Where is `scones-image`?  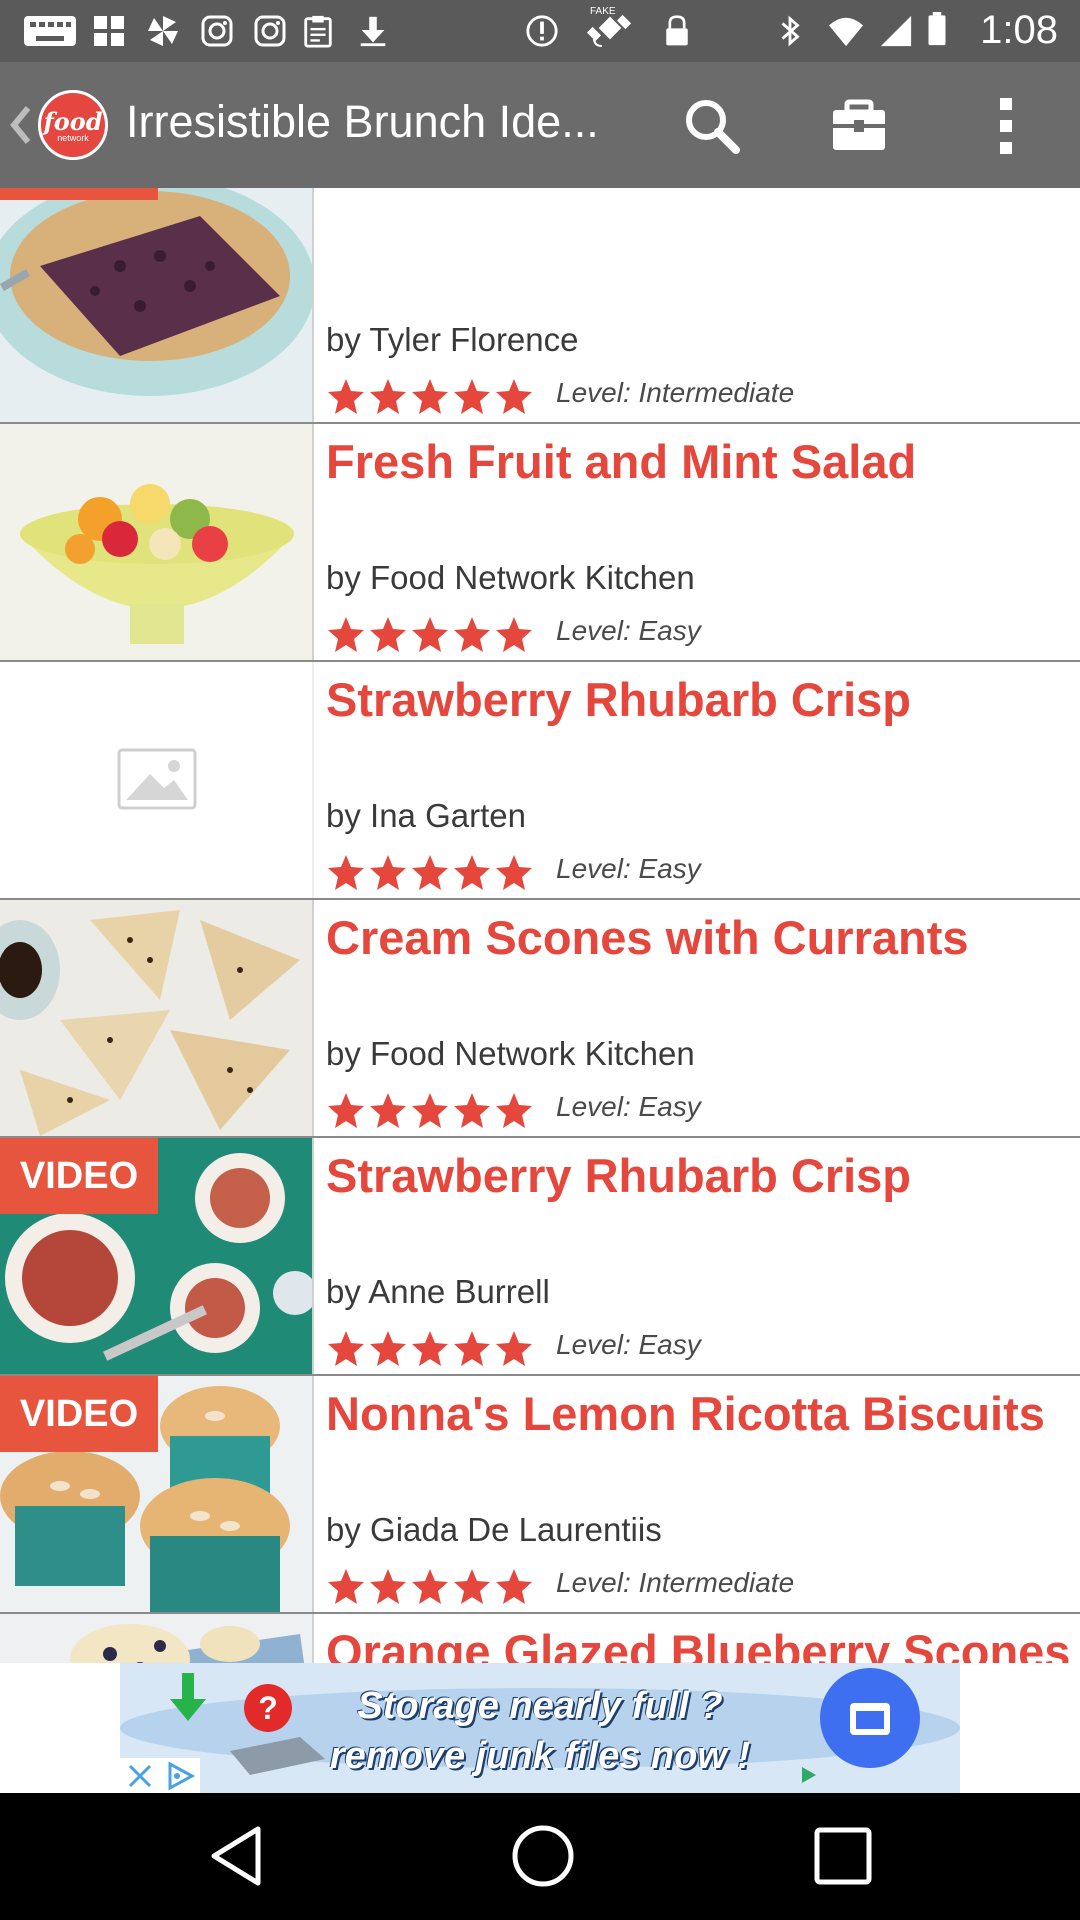 scones-image is located at coordinates (156, 1018).